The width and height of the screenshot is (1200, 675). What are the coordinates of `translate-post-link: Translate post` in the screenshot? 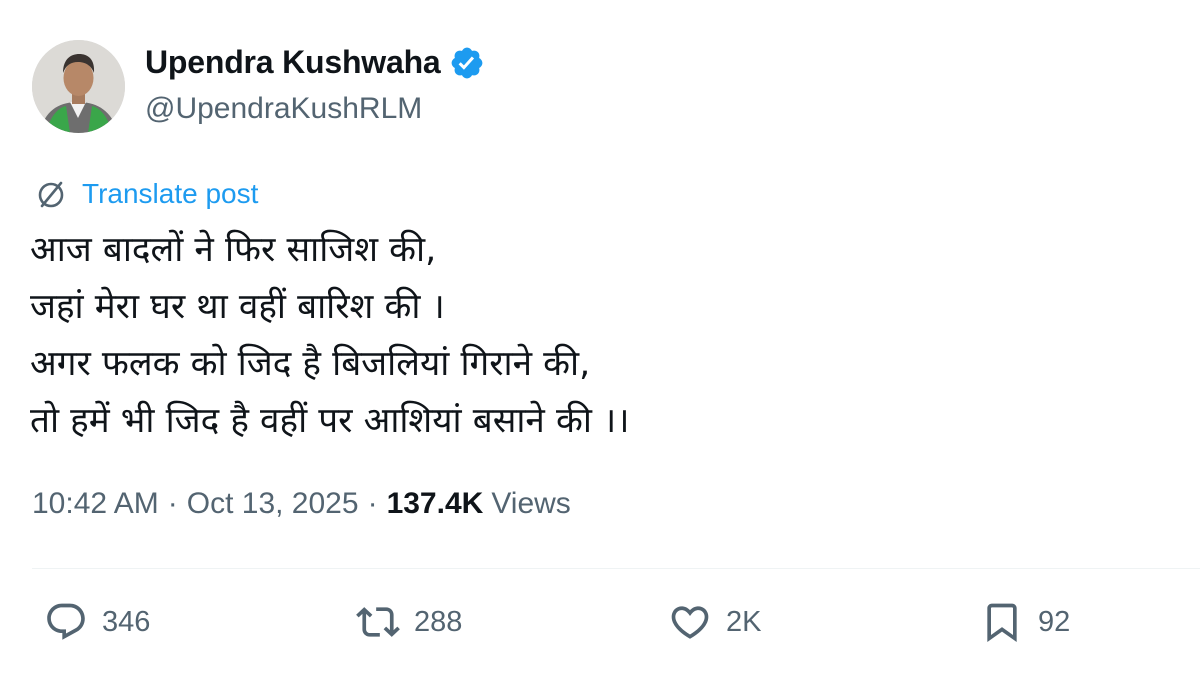 It's located at (146, 194).